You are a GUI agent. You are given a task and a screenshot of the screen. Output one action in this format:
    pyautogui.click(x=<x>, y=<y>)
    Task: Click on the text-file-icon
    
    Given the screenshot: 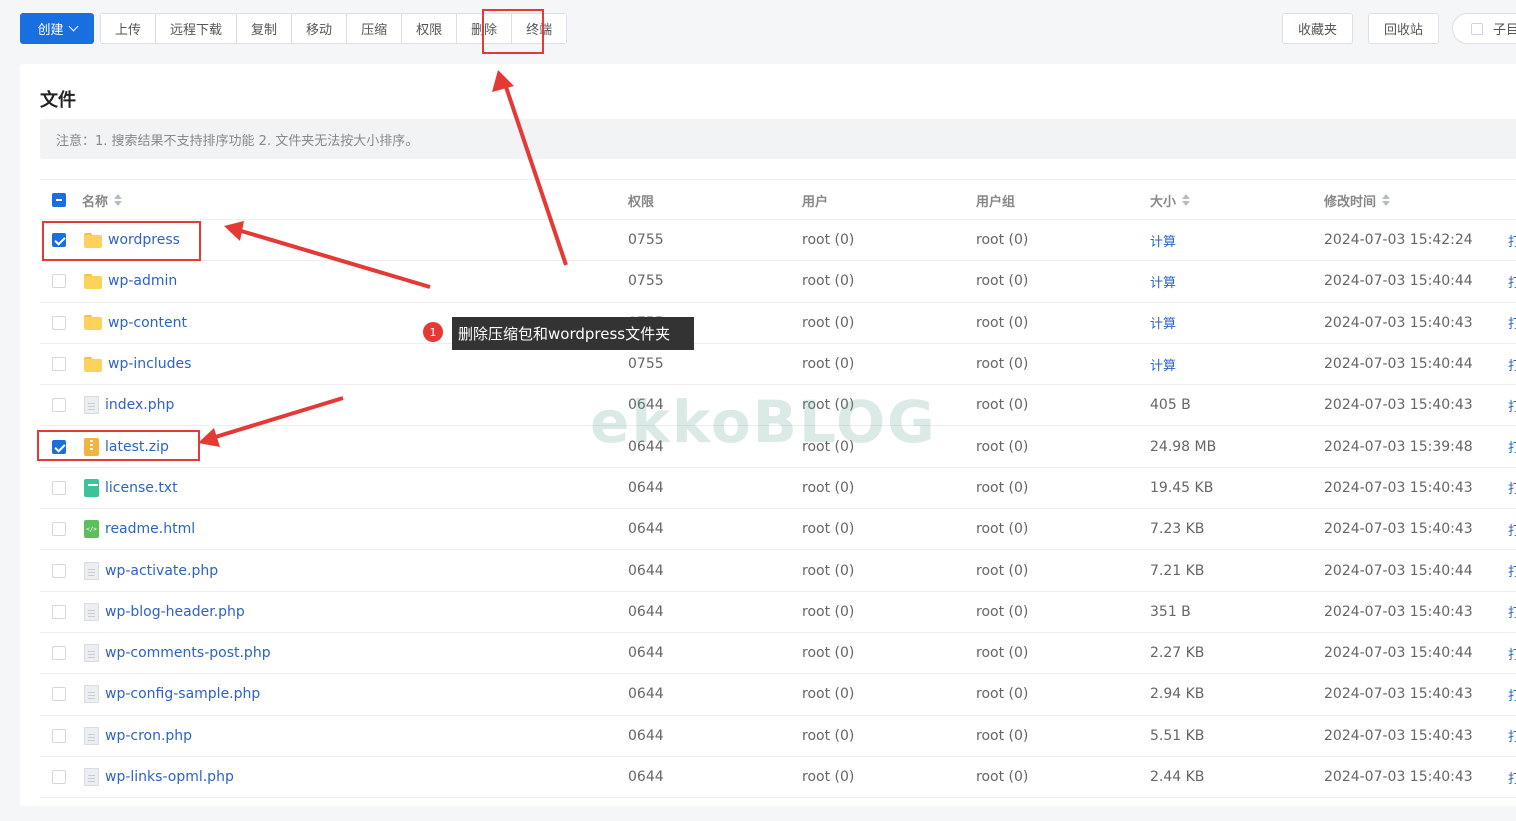 What is the action you would take?
    pyautogui.click(x=91, y=487)
    